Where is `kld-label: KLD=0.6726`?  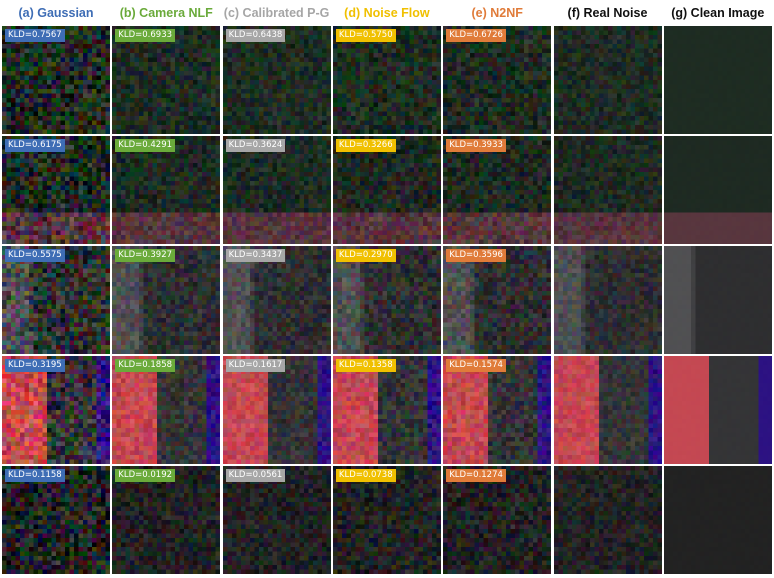
kld-label: KLD=0.6726 is located at coordinates (476, 35).